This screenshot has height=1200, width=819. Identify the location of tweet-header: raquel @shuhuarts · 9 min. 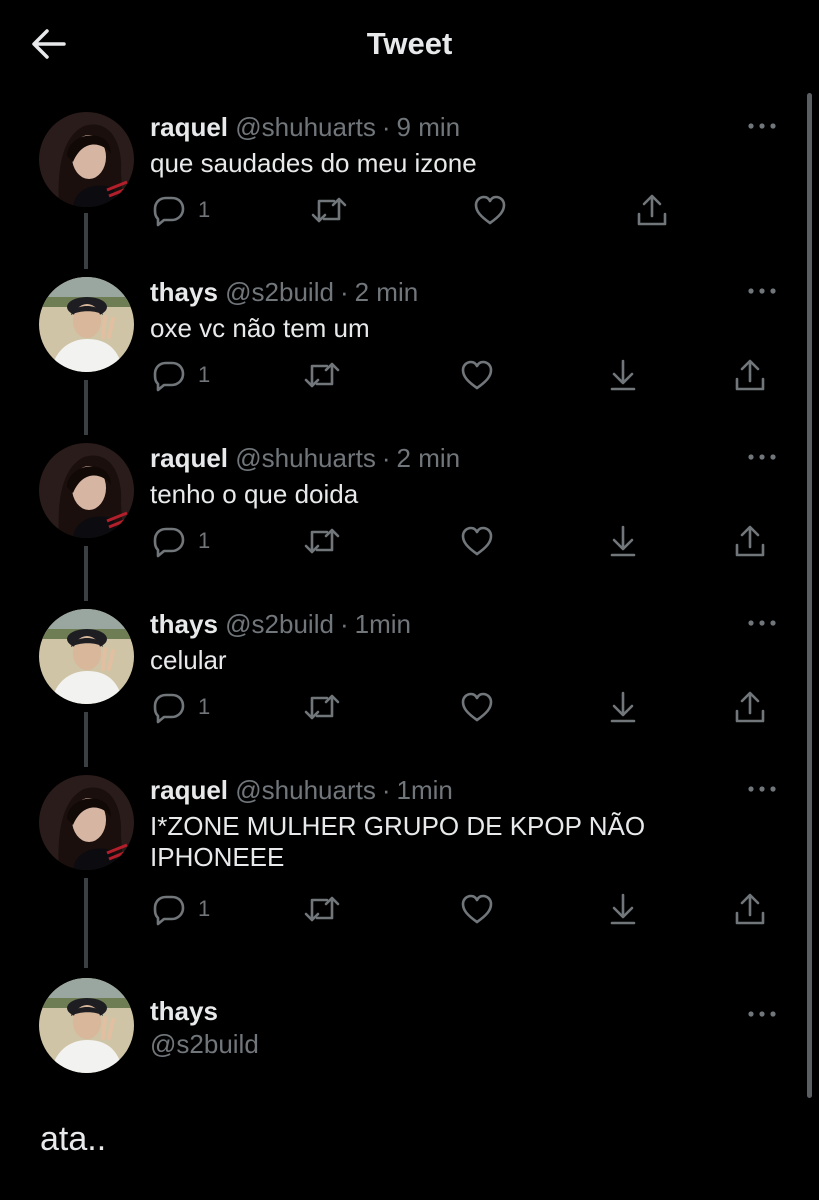
(305, 127).